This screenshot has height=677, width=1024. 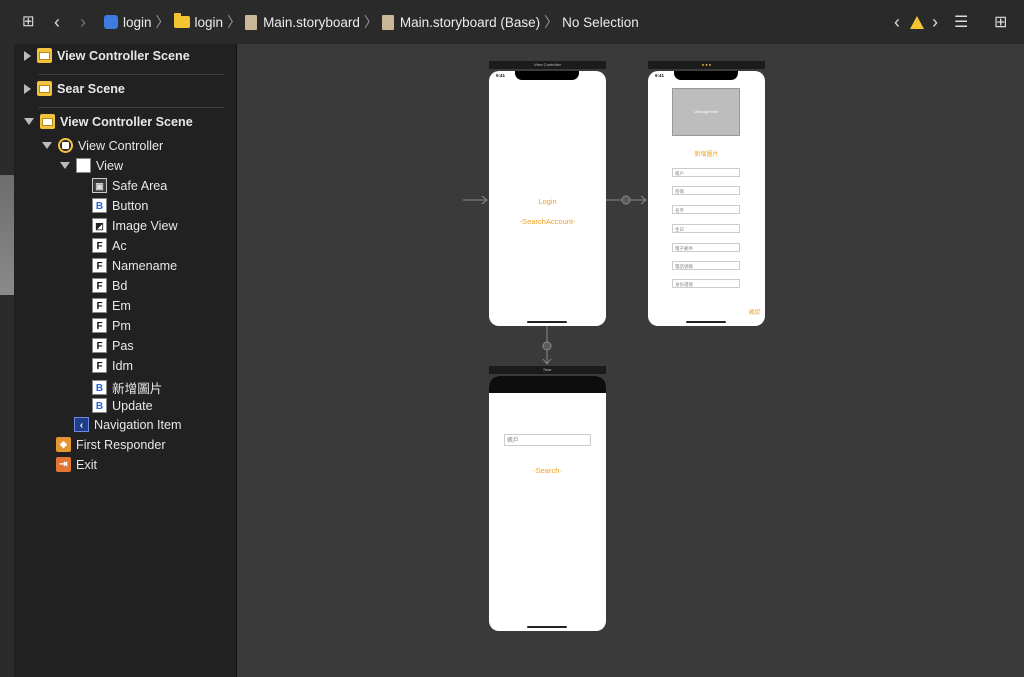 What do you see at coordinates (961, 22) in the screenshot?
I see `editor-options-icon: ☰` at bounding box center [961, 22].